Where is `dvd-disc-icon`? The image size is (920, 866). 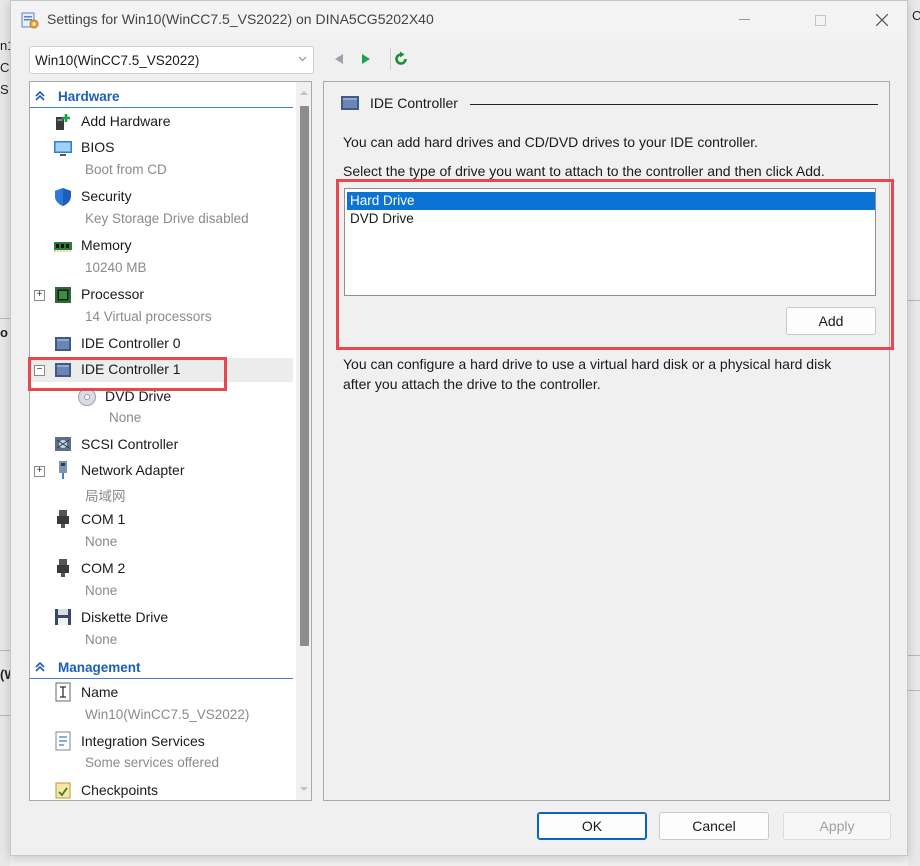
dvd-disc-icon is located at coordinates (87, 397).